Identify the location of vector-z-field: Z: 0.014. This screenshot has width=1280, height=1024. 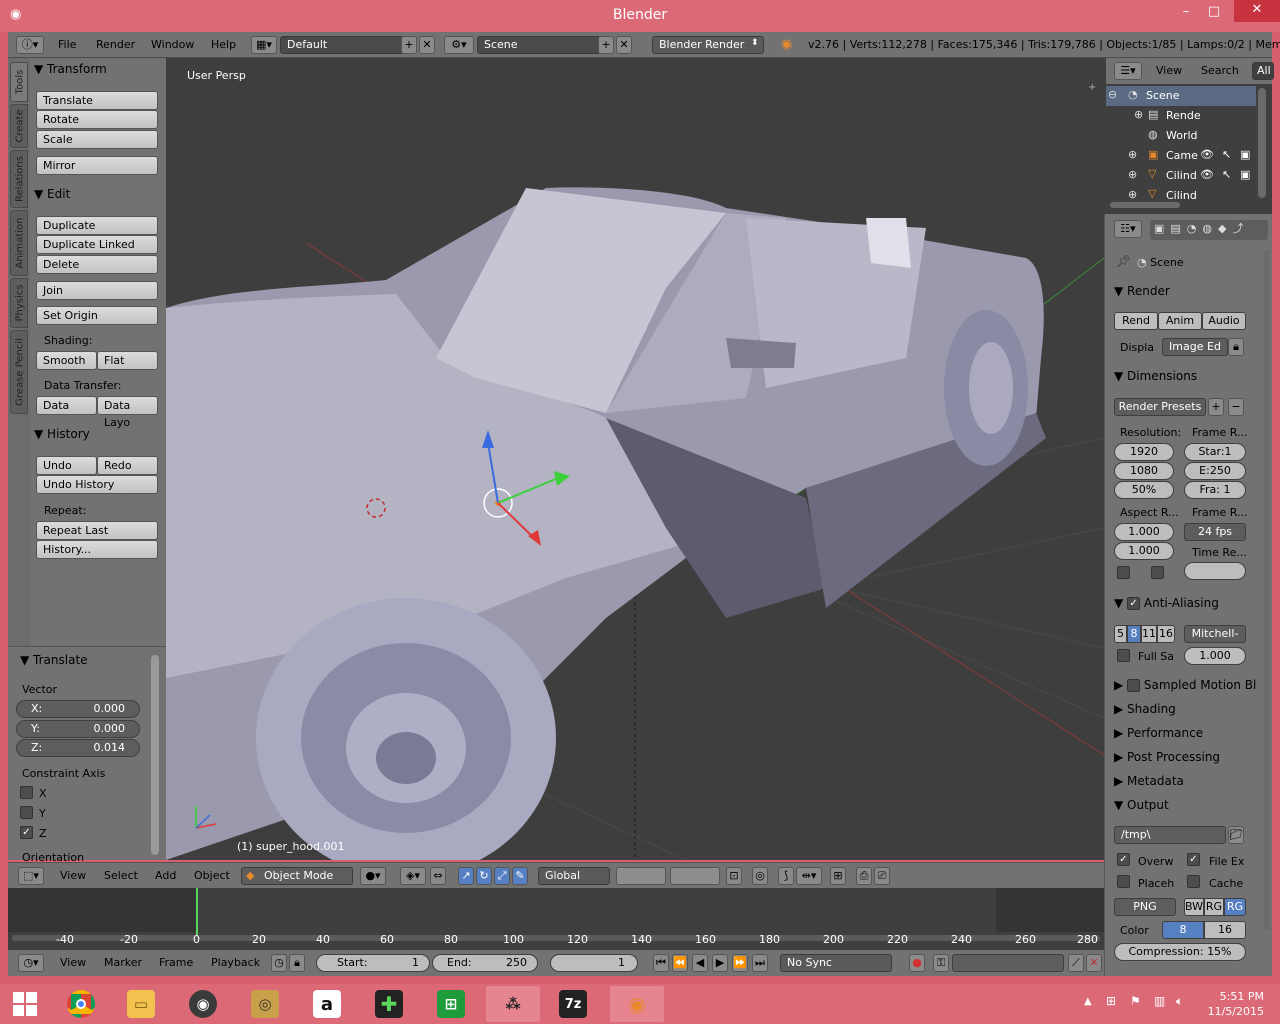
(78, 748).